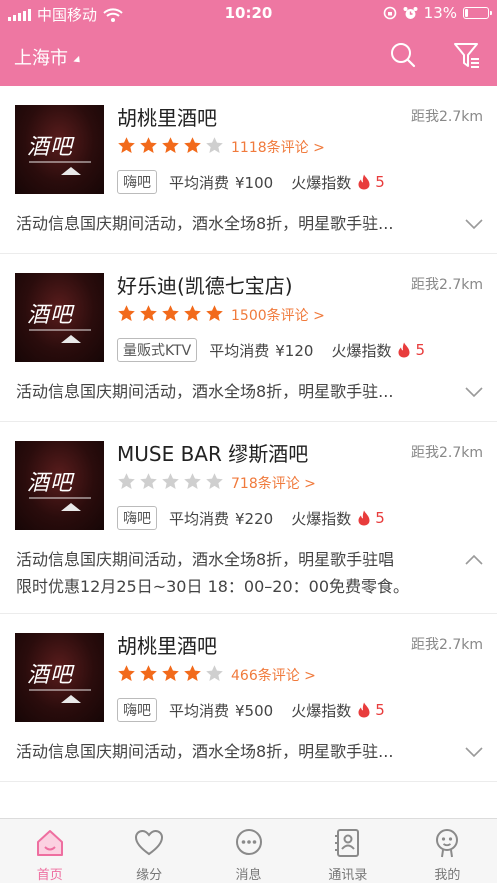 Image resolution: width=497 pixels, height=883 pixels. What do you see at coordinates (41, 58) in the screenshot?
I see `city-label: 上海市` at bounding box center [41, 58].